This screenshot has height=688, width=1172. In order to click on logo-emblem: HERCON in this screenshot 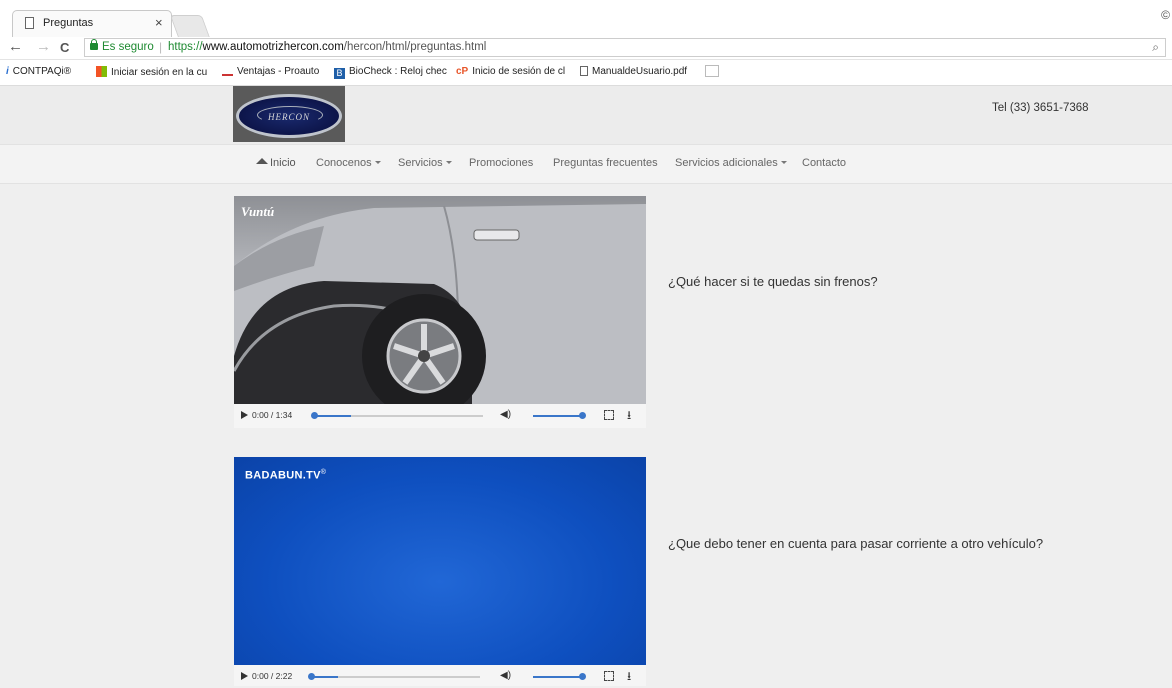, I will do `click(289, 116)`.